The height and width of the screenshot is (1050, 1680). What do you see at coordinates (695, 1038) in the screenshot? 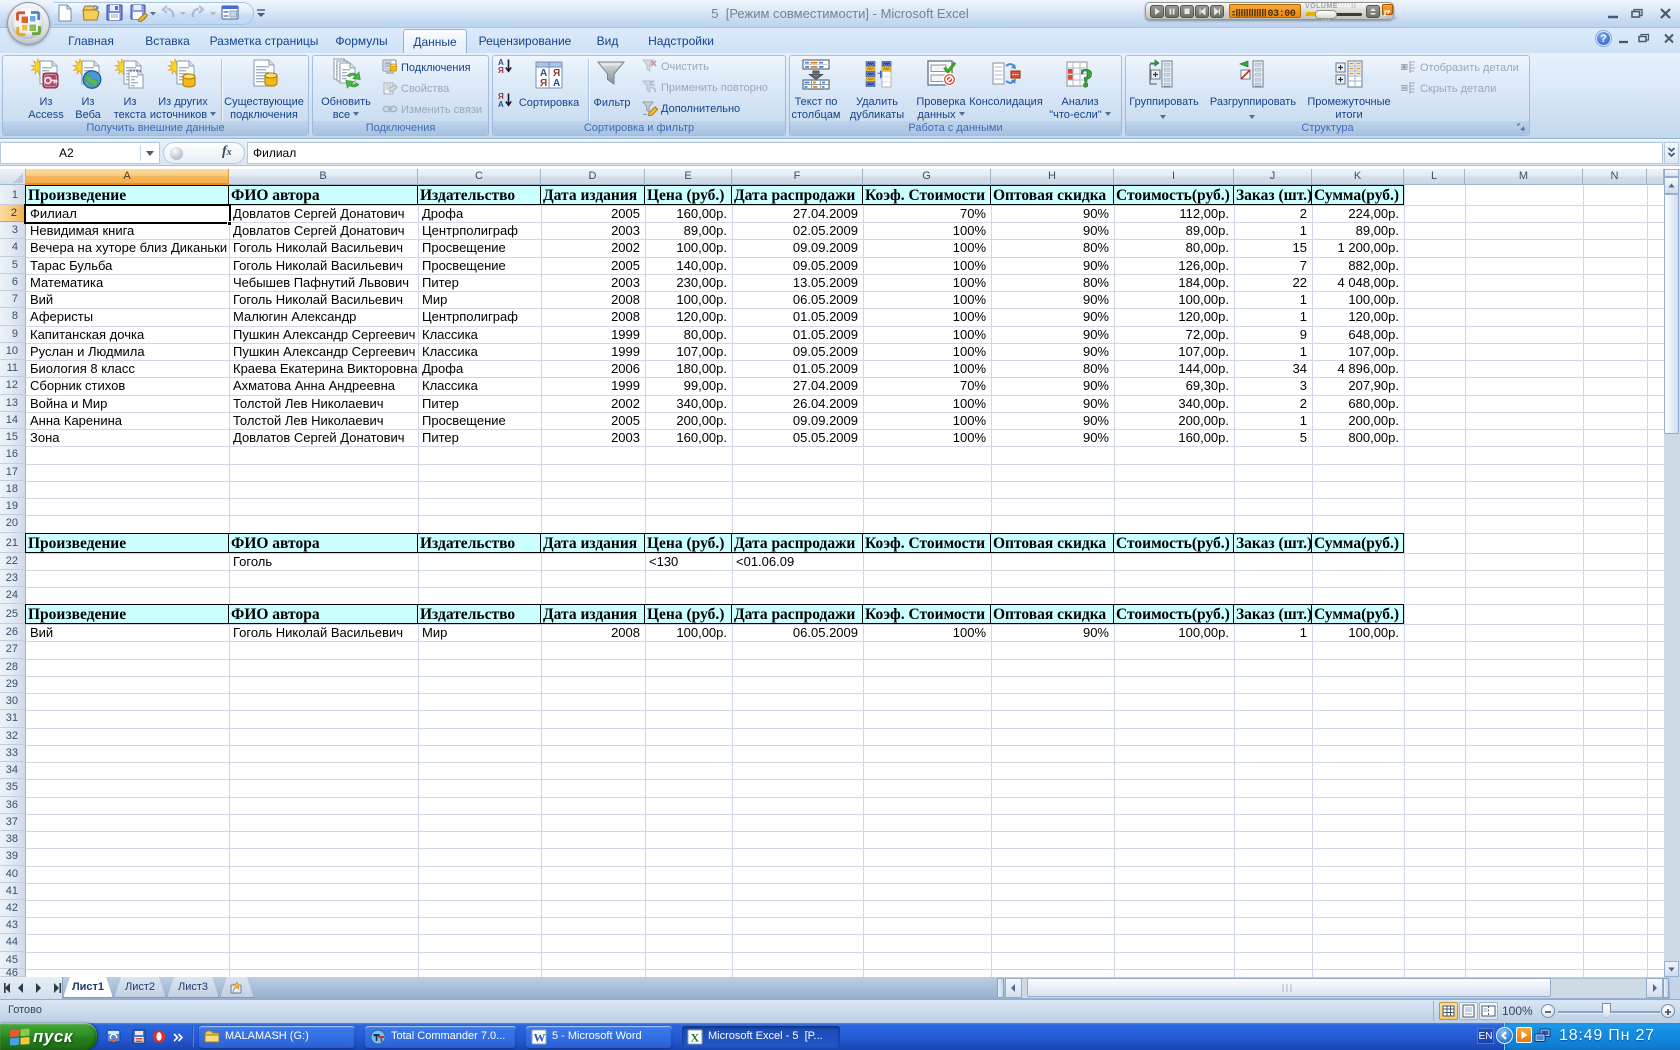
I see `svg-text: X` at bounding box center [695, 1038].